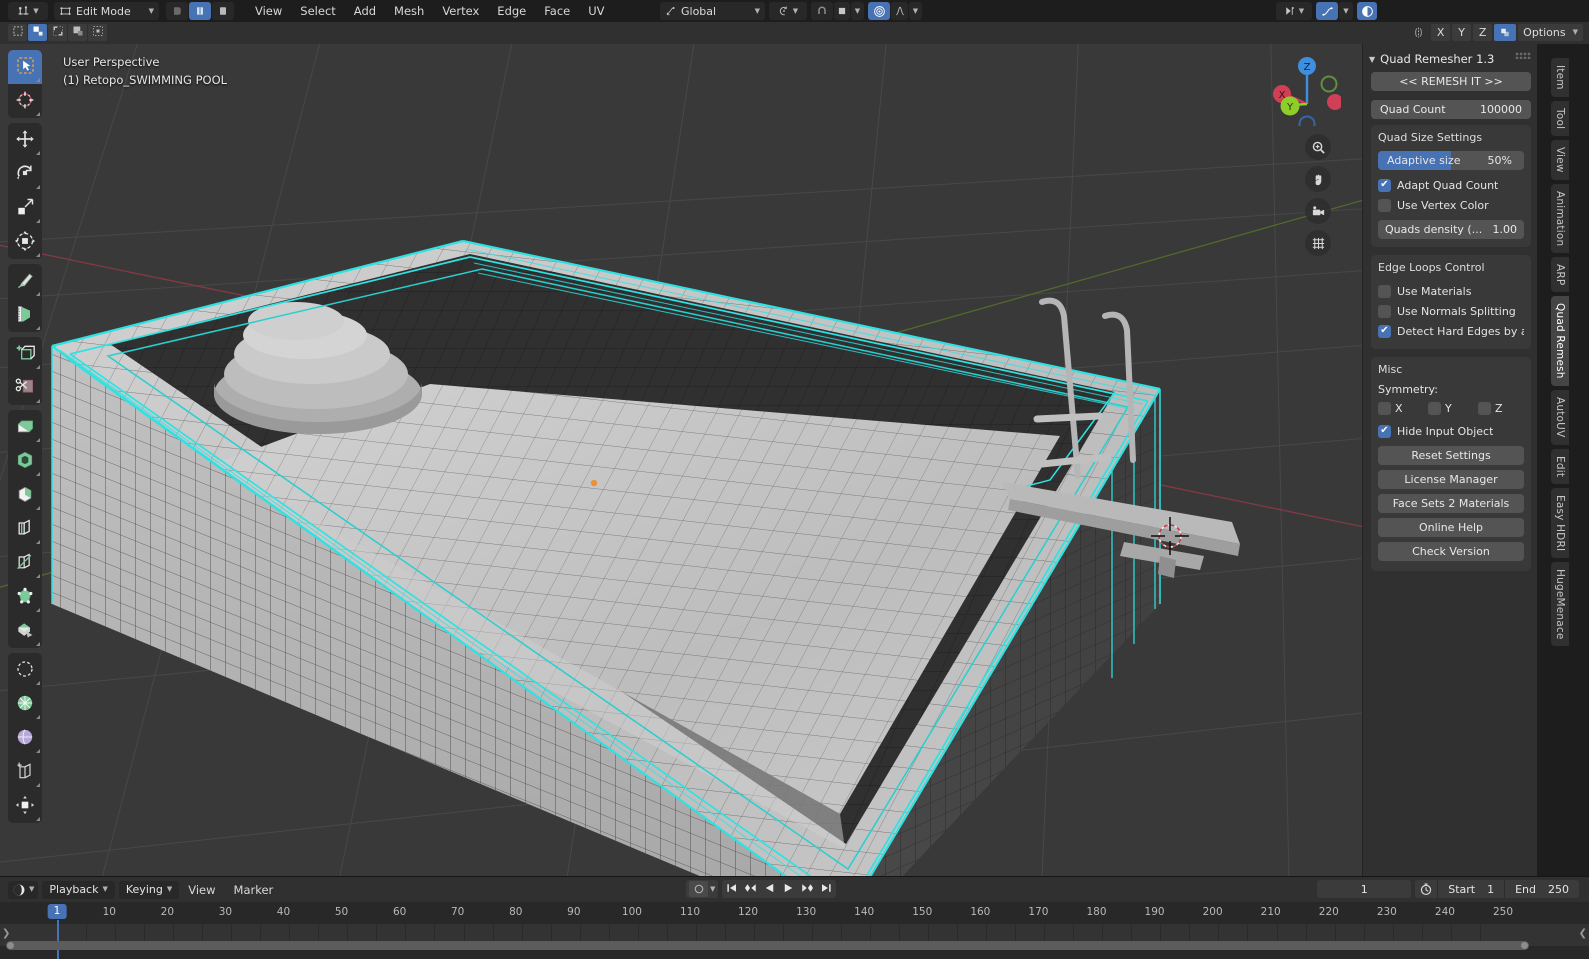 The height and width of the screenshot is (959, 1589). I want to click on jump-to-end-button, so click(826, 889).